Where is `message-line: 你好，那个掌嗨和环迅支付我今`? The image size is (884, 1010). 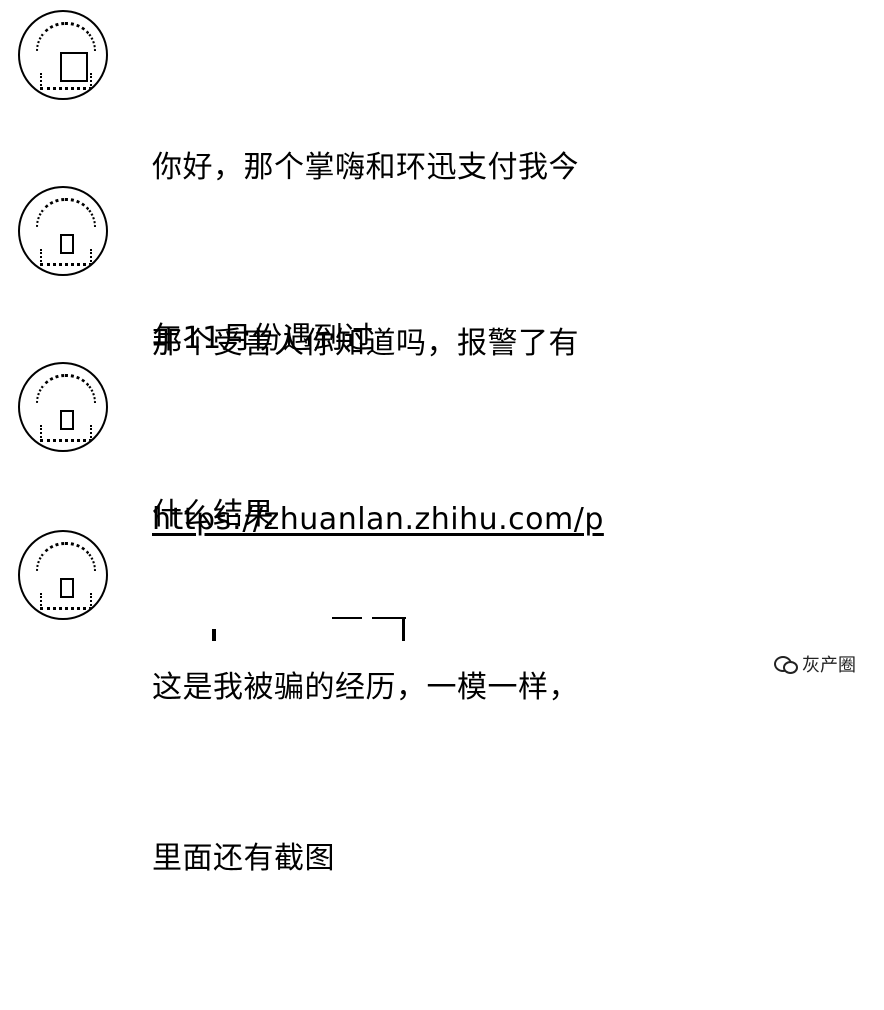 message-line: 你好，那个掌嗨和环迅支付我今 is located at coordinates (365, 167).